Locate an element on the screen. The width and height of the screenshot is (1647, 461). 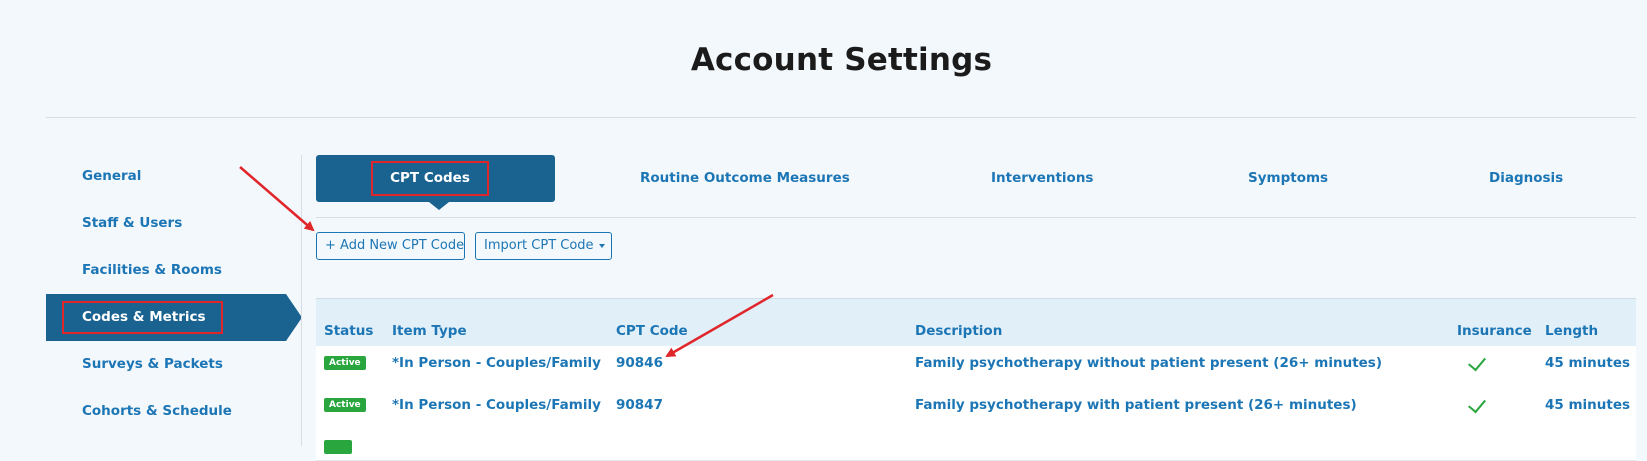
sidebar-item-surveys-packets: Surveys & Packets is located at coordinates (174, 364).